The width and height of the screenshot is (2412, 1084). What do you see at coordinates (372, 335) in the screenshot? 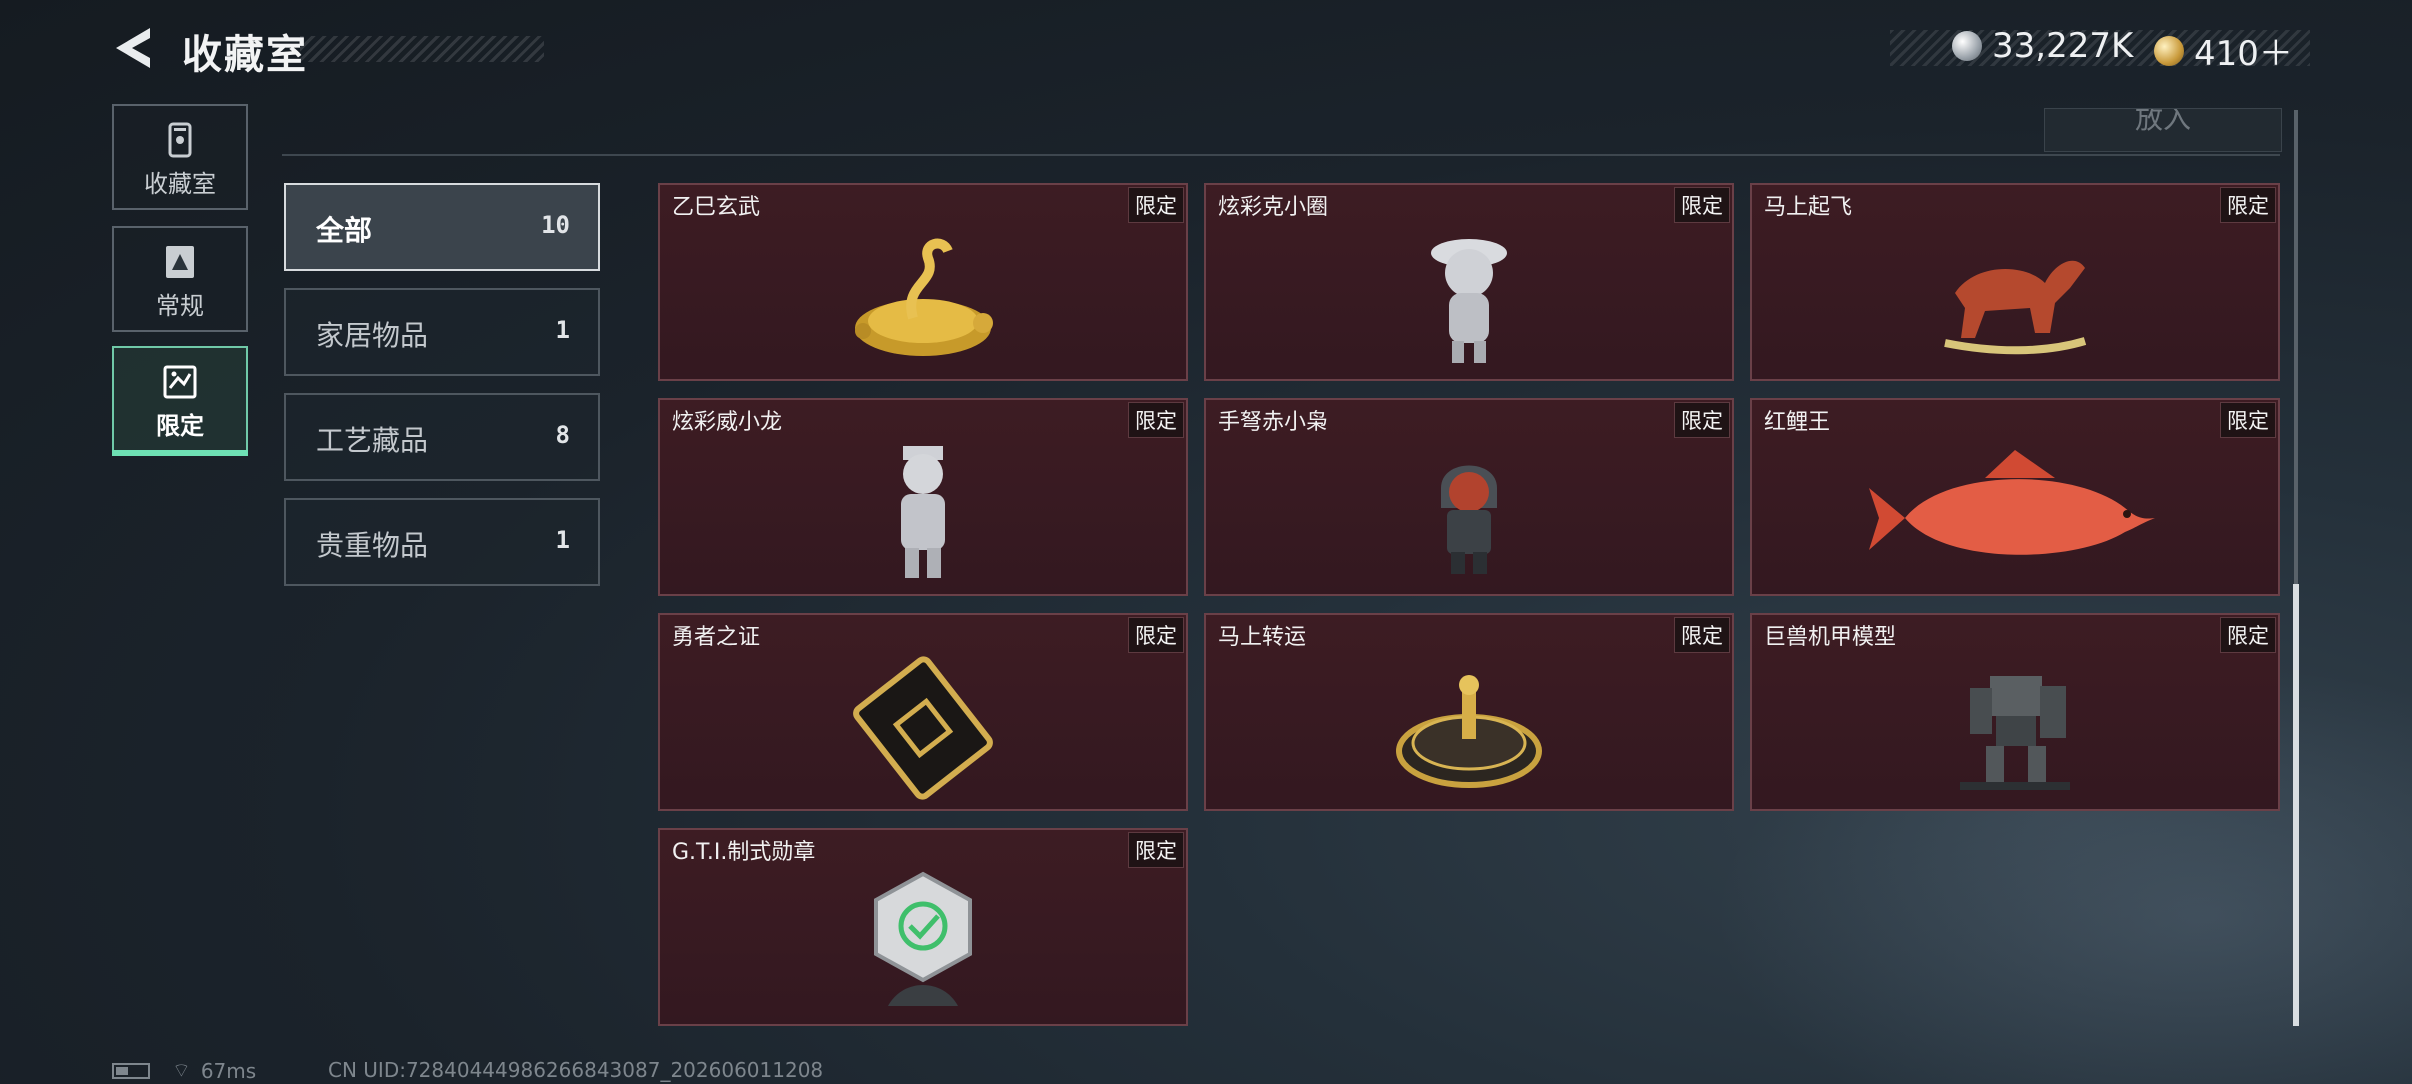
I see `category-label: 家居物品` at bounding box center [372, 335].